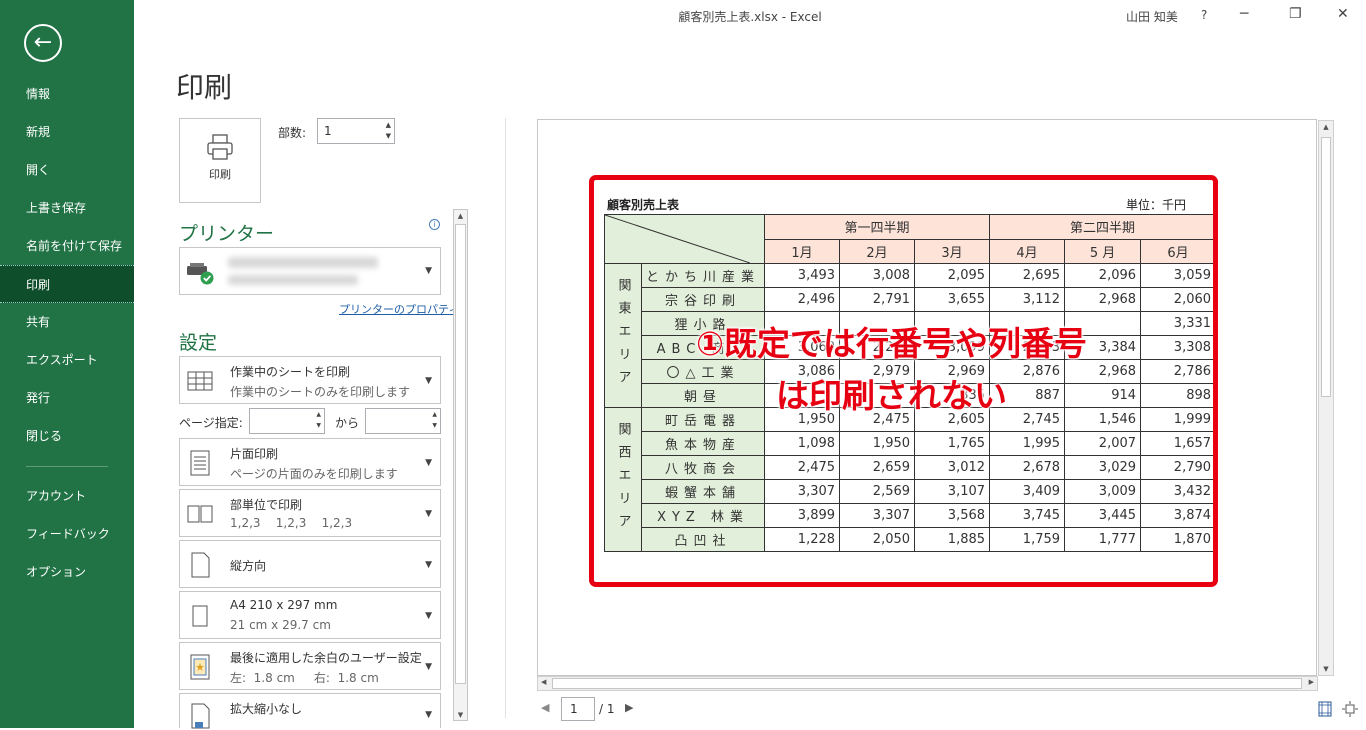 This screenshot has width=1366, height=730. I want to click on page-number-input: 1, so click(578, 709).